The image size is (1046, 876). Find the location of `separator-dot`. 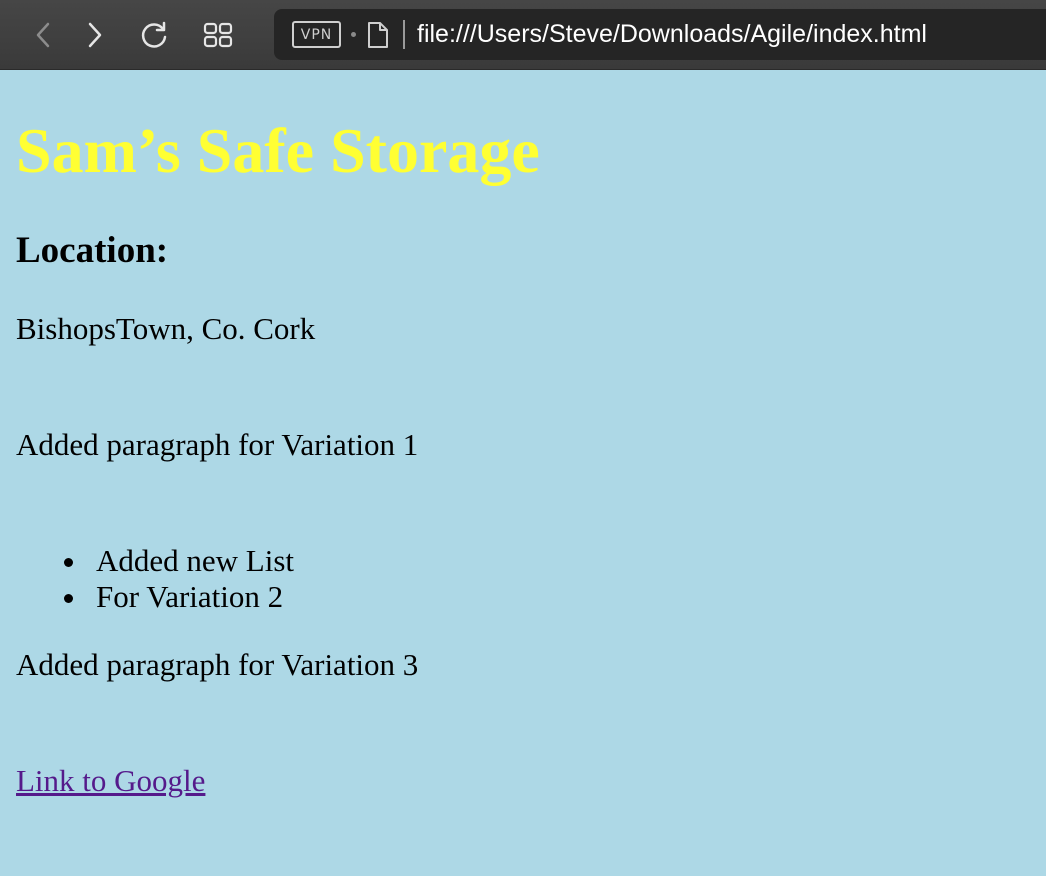

separator-dot is located at coordinates (353, 34).